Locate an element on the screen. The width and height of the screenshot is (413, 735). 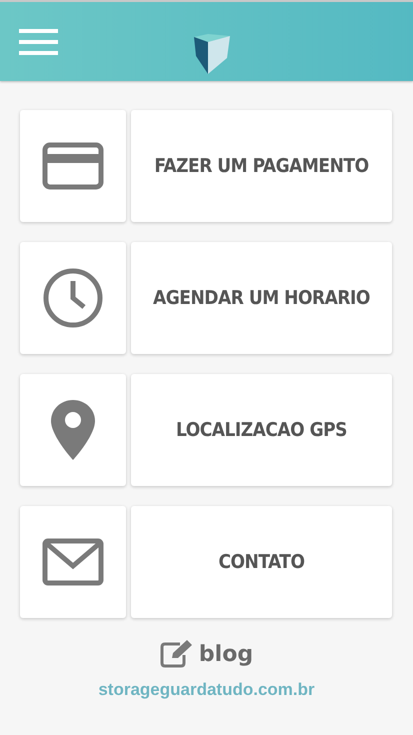
menu-button is located at coordinates (38, 41).